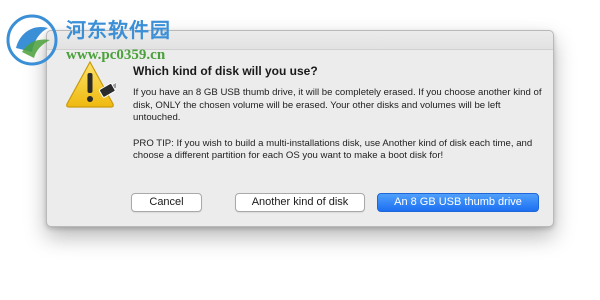 The image size is (600, 300). I want to click on watermark-url: www.pc0359.cn, so click(116, 55).